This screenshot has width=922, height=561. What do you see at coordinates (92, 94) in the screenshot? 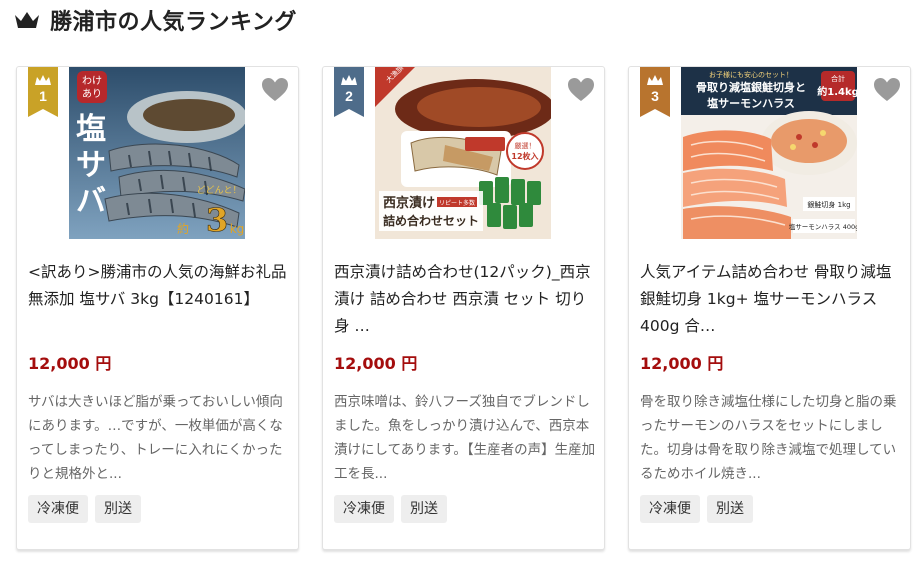
I see `svg-text: あり` at bounding box center [92, 94].